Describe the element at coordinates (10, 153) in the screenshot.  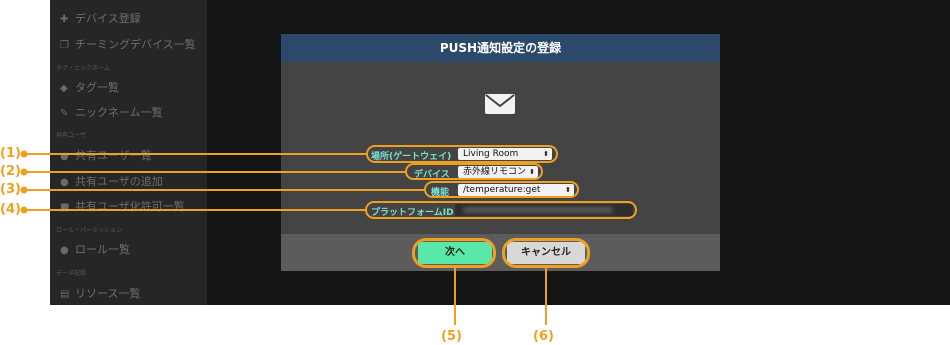
I see `callout-1: (1)` at that location.